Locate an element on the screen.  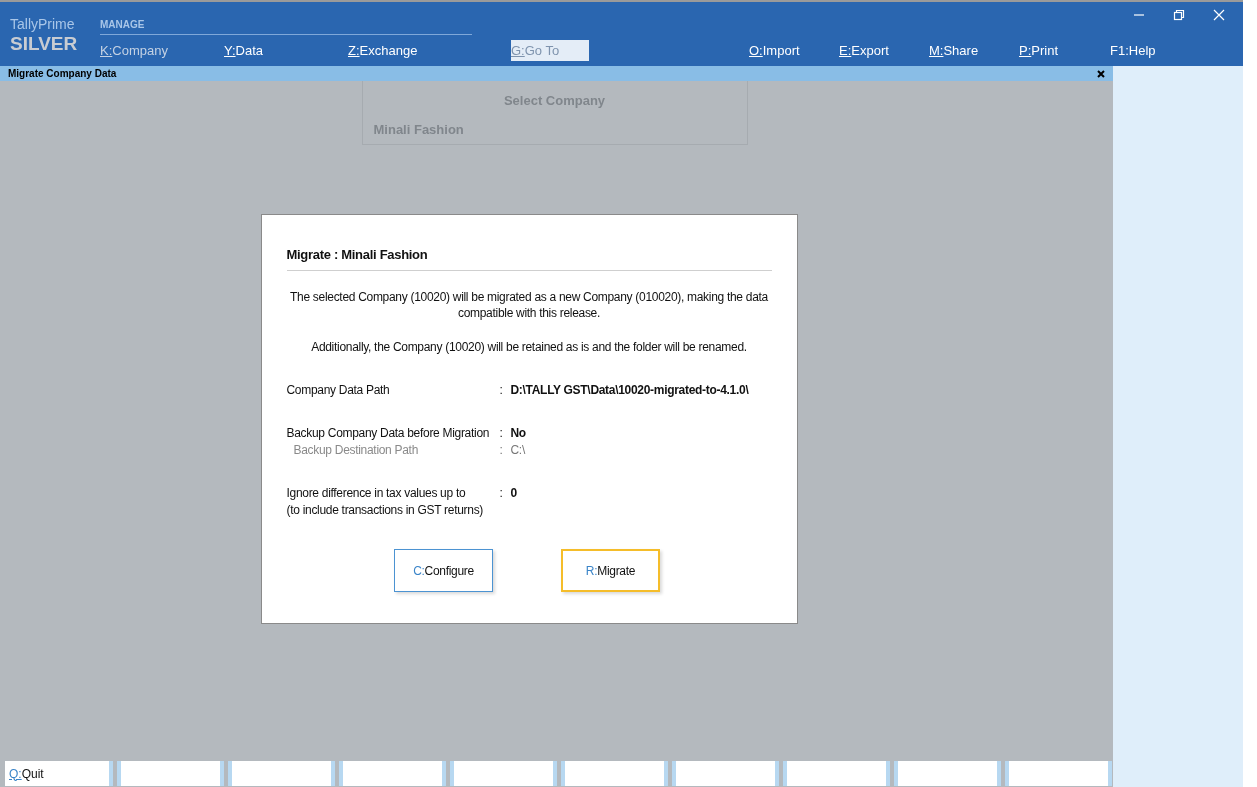
section-label: MANAGE is located at coordinates (122, 24).